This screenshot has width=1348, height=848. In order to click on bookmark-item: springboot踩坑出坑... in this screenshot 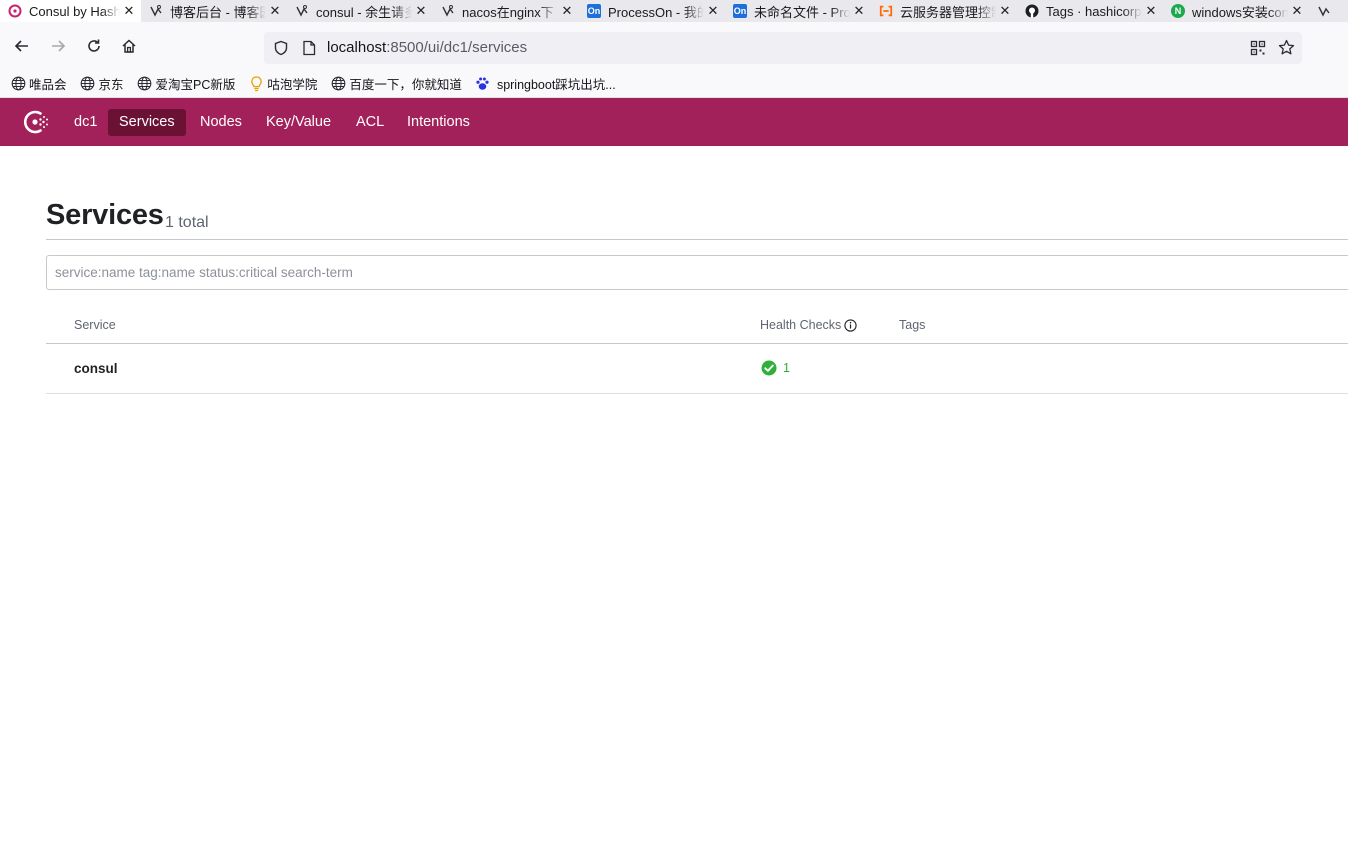, I will do `click(545, 83)`.